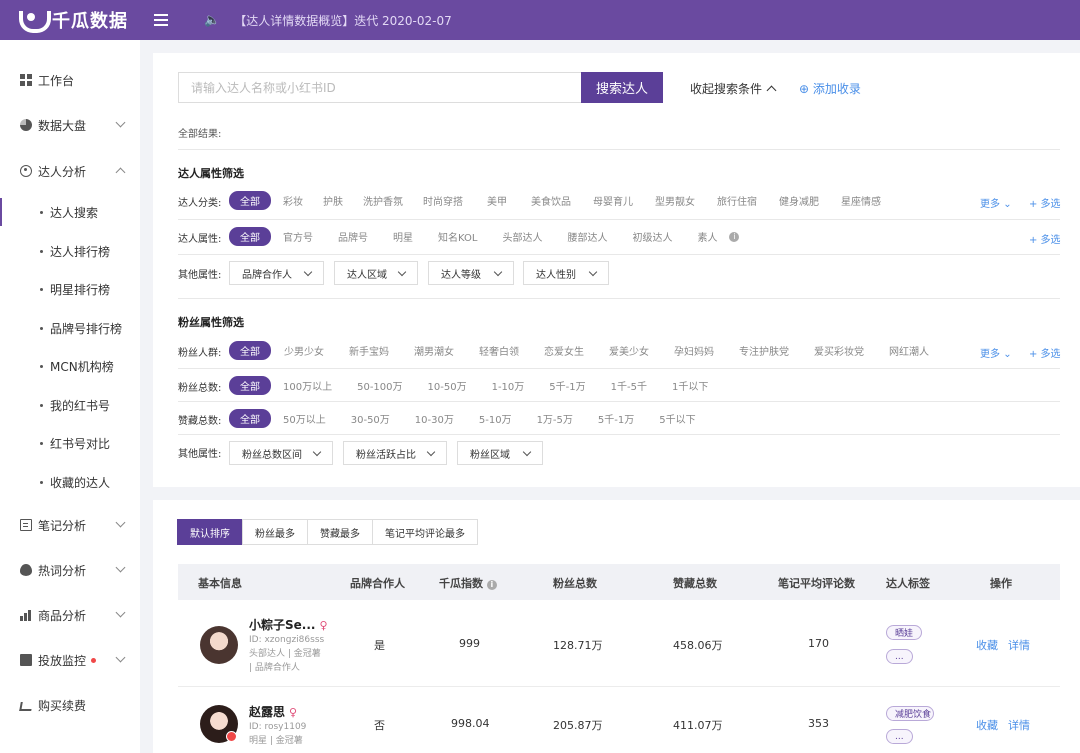 The width and height of the screenshot is (1080, 753). What do you see at coordinates (369, 350) in the screenshot?
I see `option-fan-crowd: 新手宝妈` at bounding box center [369, 350].